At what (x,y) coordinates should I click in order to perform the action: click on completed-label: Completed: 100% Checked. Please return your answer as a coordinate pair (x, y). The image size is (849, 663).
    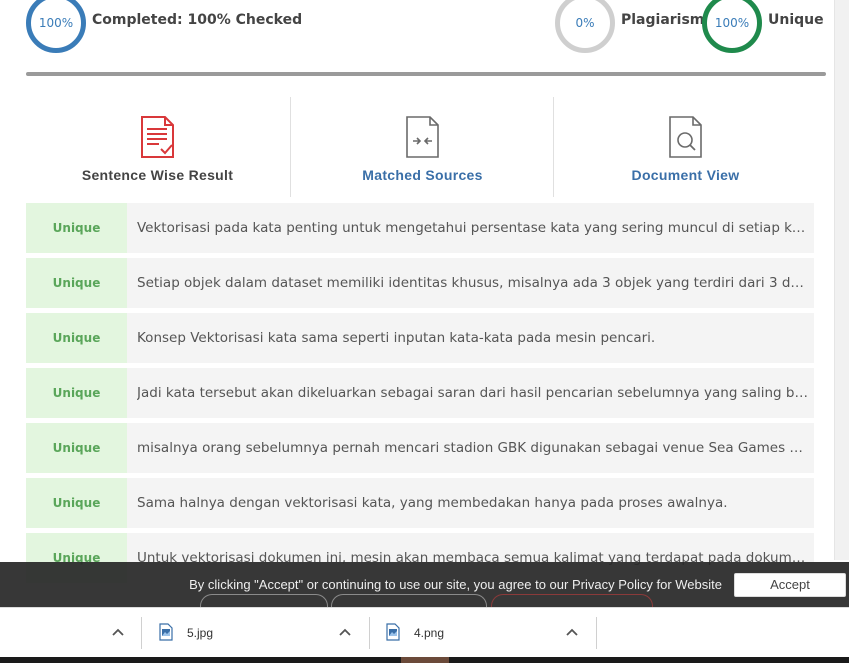
    Looking at the image, I should click on (197, 20).